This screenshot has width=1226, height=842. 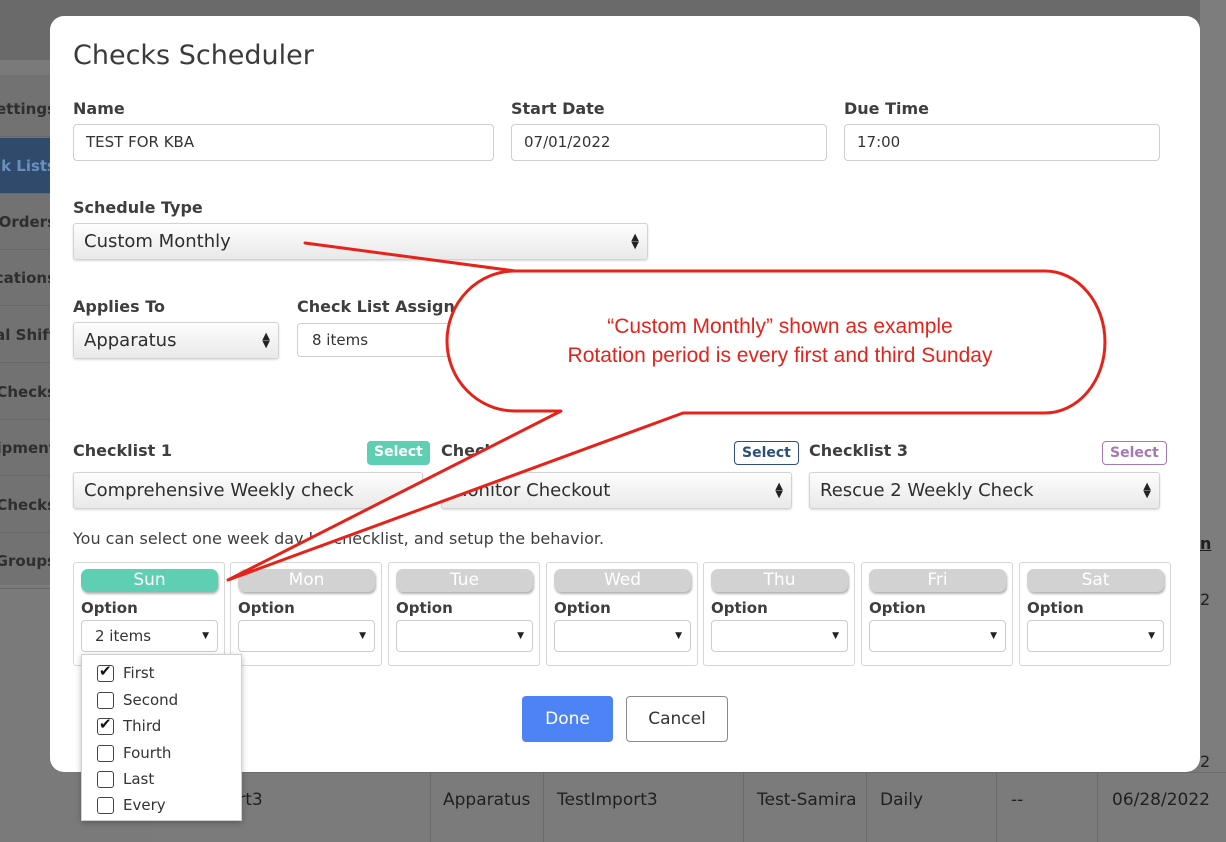 I want to click on option-label: First, so click(x=139, y=673).